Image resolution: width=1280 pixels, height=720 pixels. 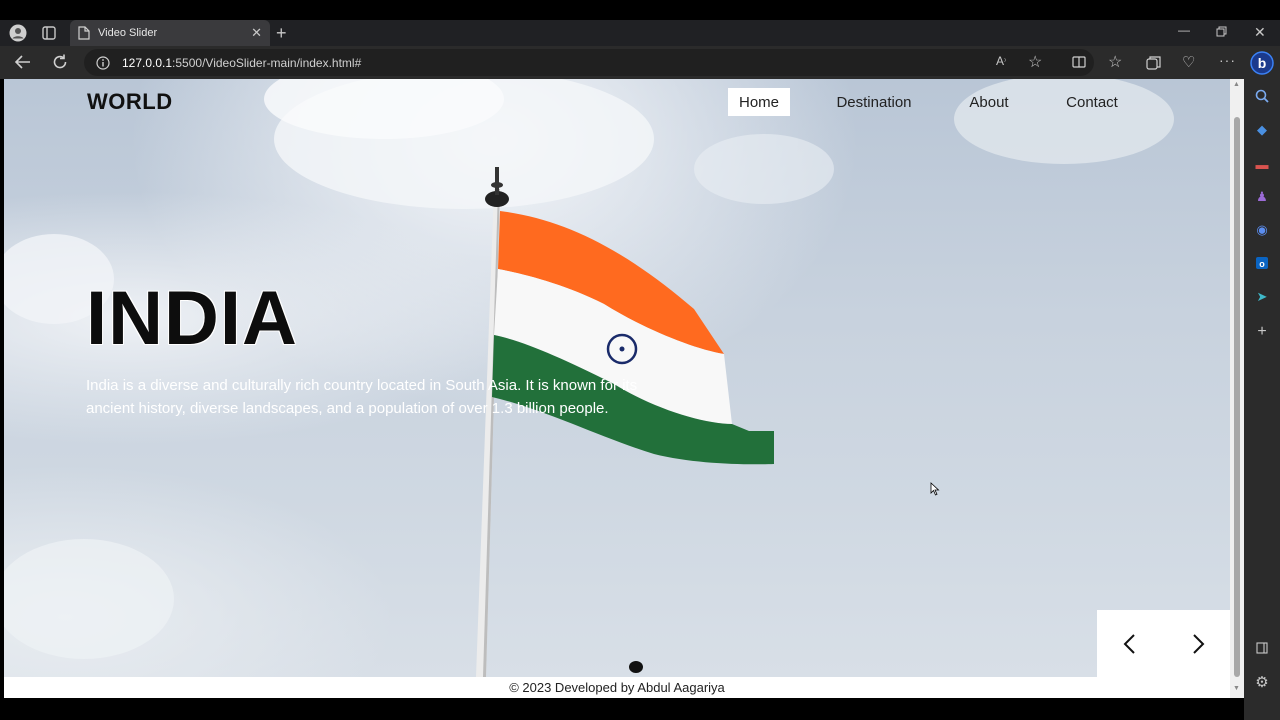 What do you see at coordinates (1237, 397) in the screenshot?
I see `scrollbar-thumb` at bounding box center [1237, 397].